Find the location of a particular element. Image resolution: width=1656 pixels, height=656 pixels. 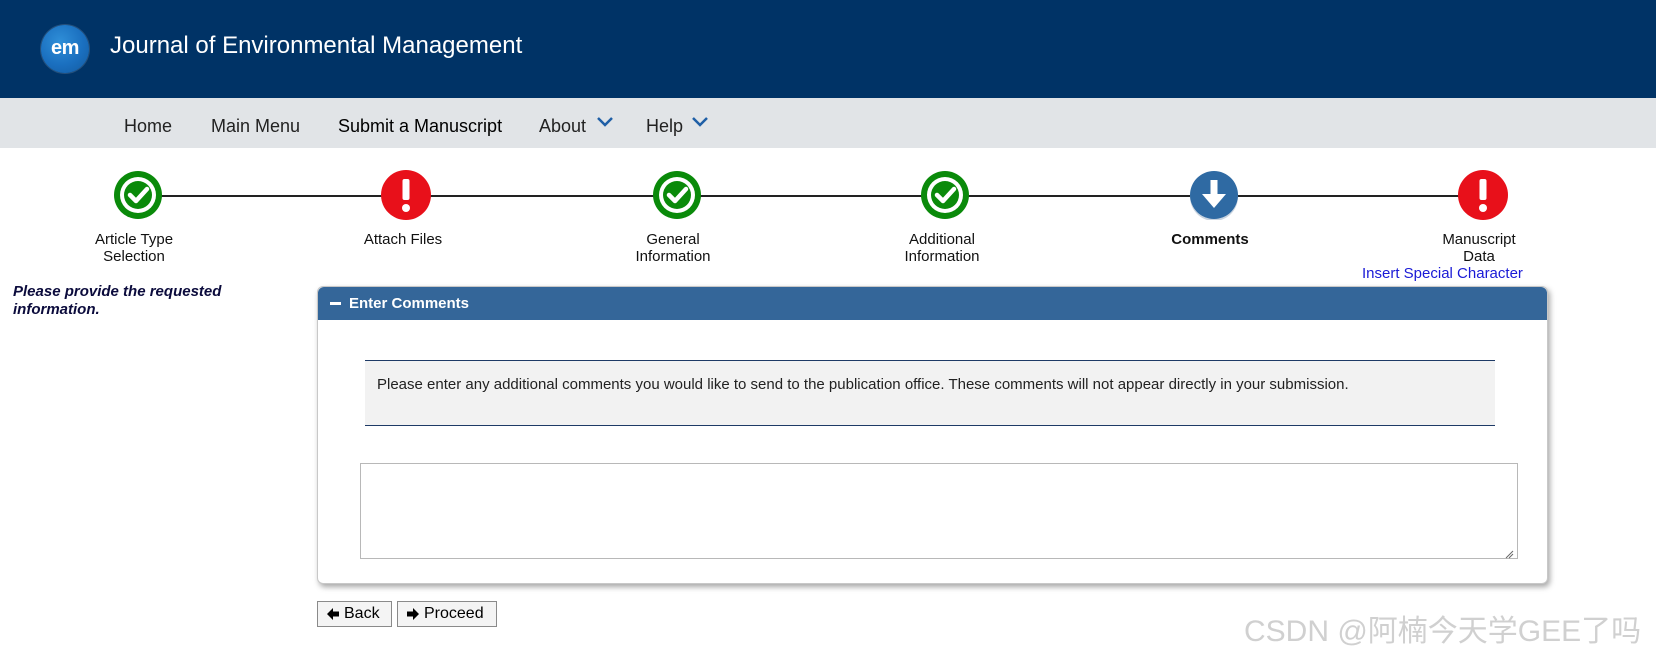

step-label-attach-files: Attach Files is located at coordinates (403, 239).